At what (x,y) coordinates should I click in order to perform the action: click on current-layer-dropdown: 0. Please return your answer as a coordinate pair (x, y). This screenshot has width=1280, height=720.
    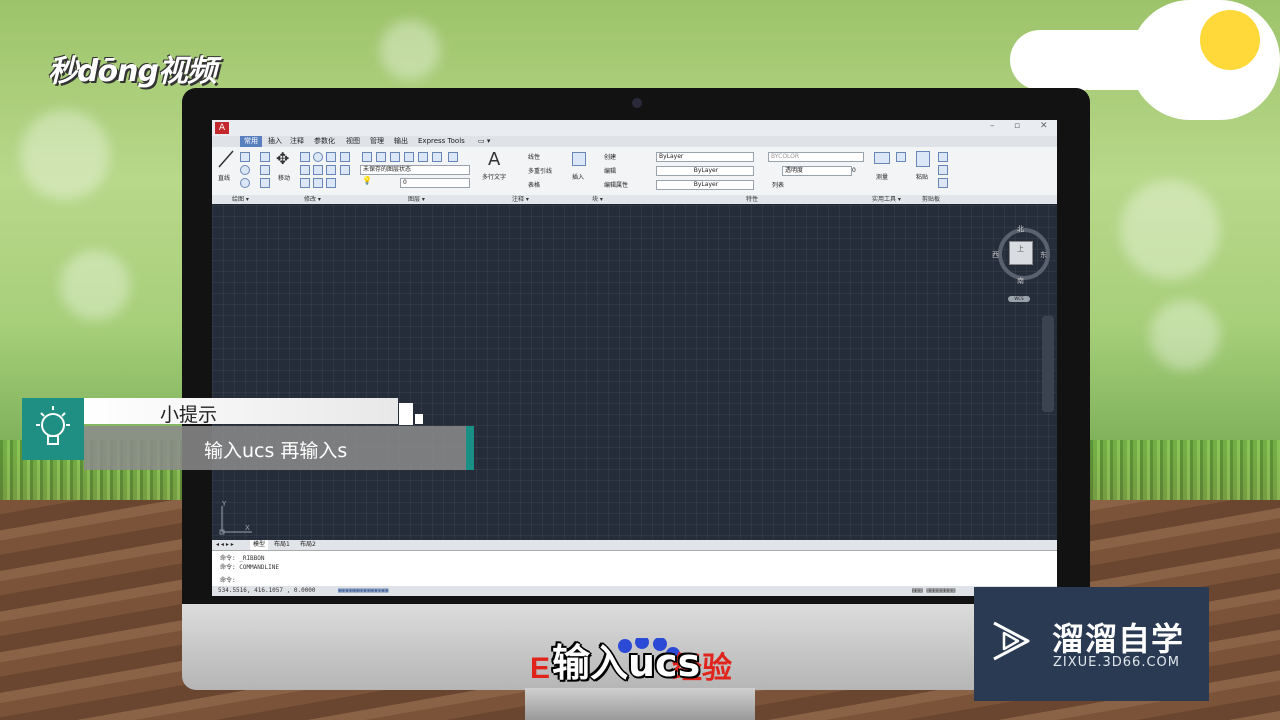
    Looking at the image, I should click on (435, 183).